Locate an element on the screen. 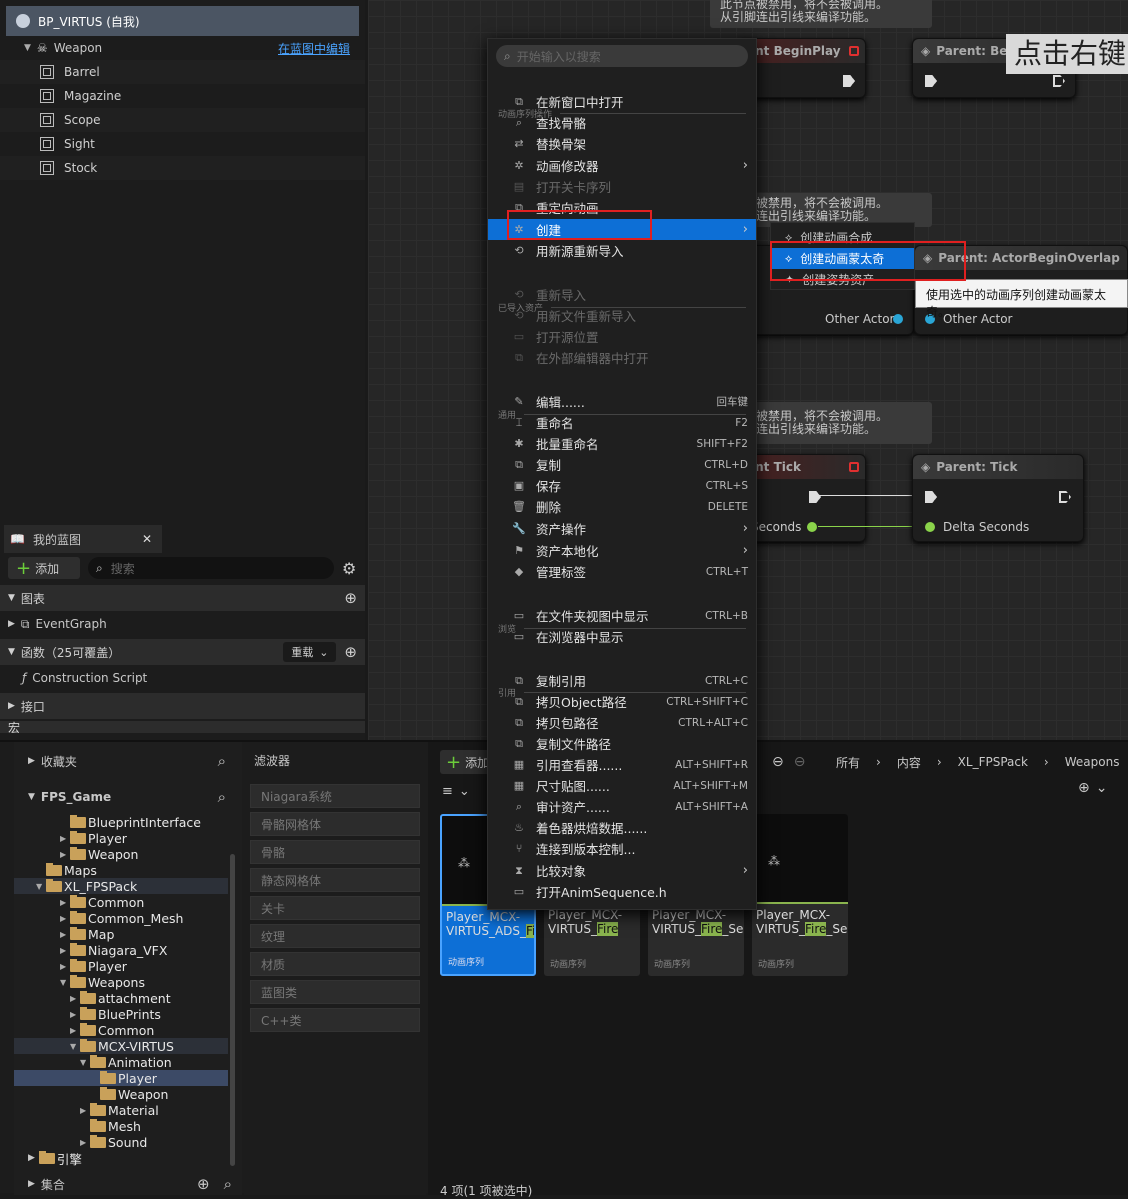  filter-item: 静态网格体 is located at coordinates (335, 880).